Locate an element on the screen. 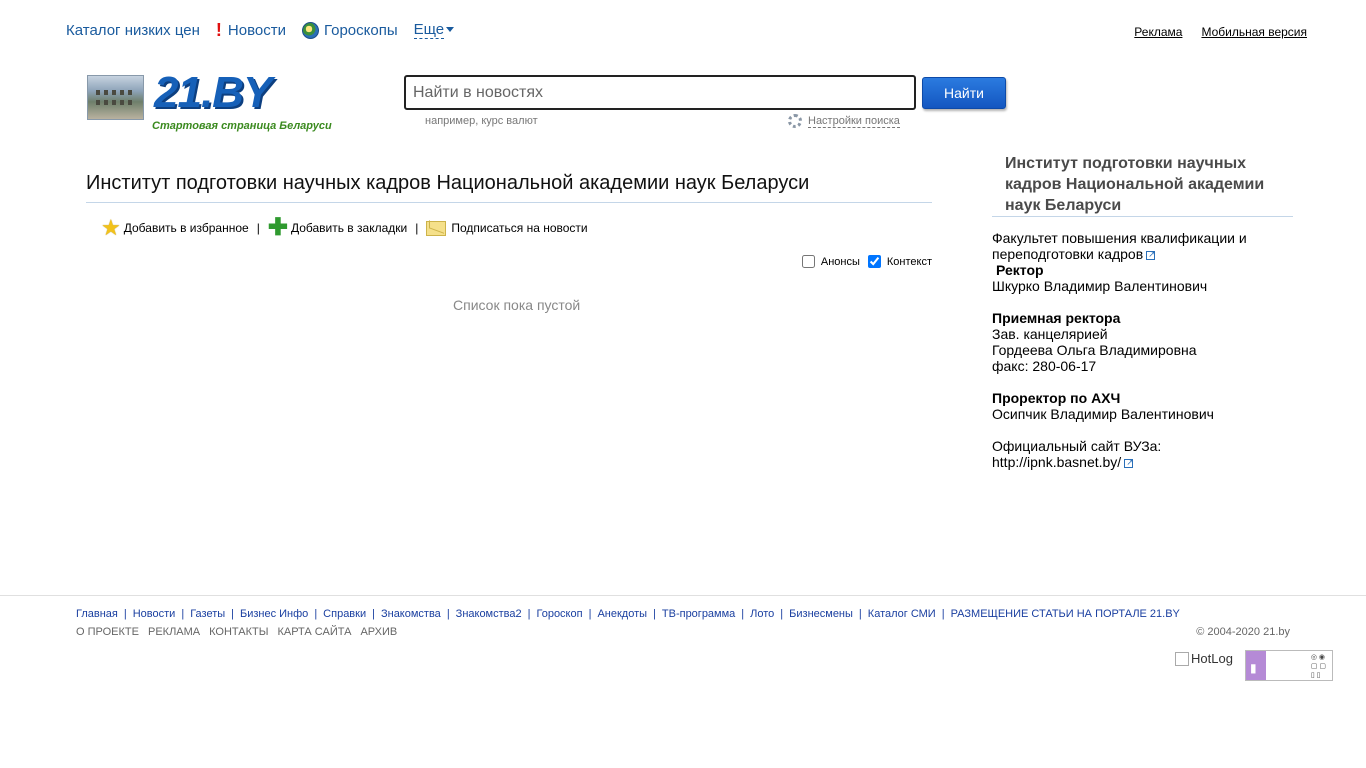  prorector-name: Осипчик Владимир Валентинович is located at coordinates (1103, 414).